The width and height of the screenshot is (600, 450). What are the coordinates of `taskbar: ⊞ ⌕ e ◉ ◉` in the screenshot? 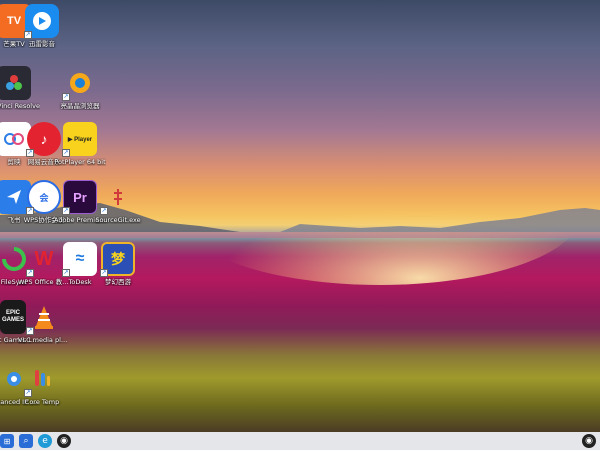 It's located at (300, 441).